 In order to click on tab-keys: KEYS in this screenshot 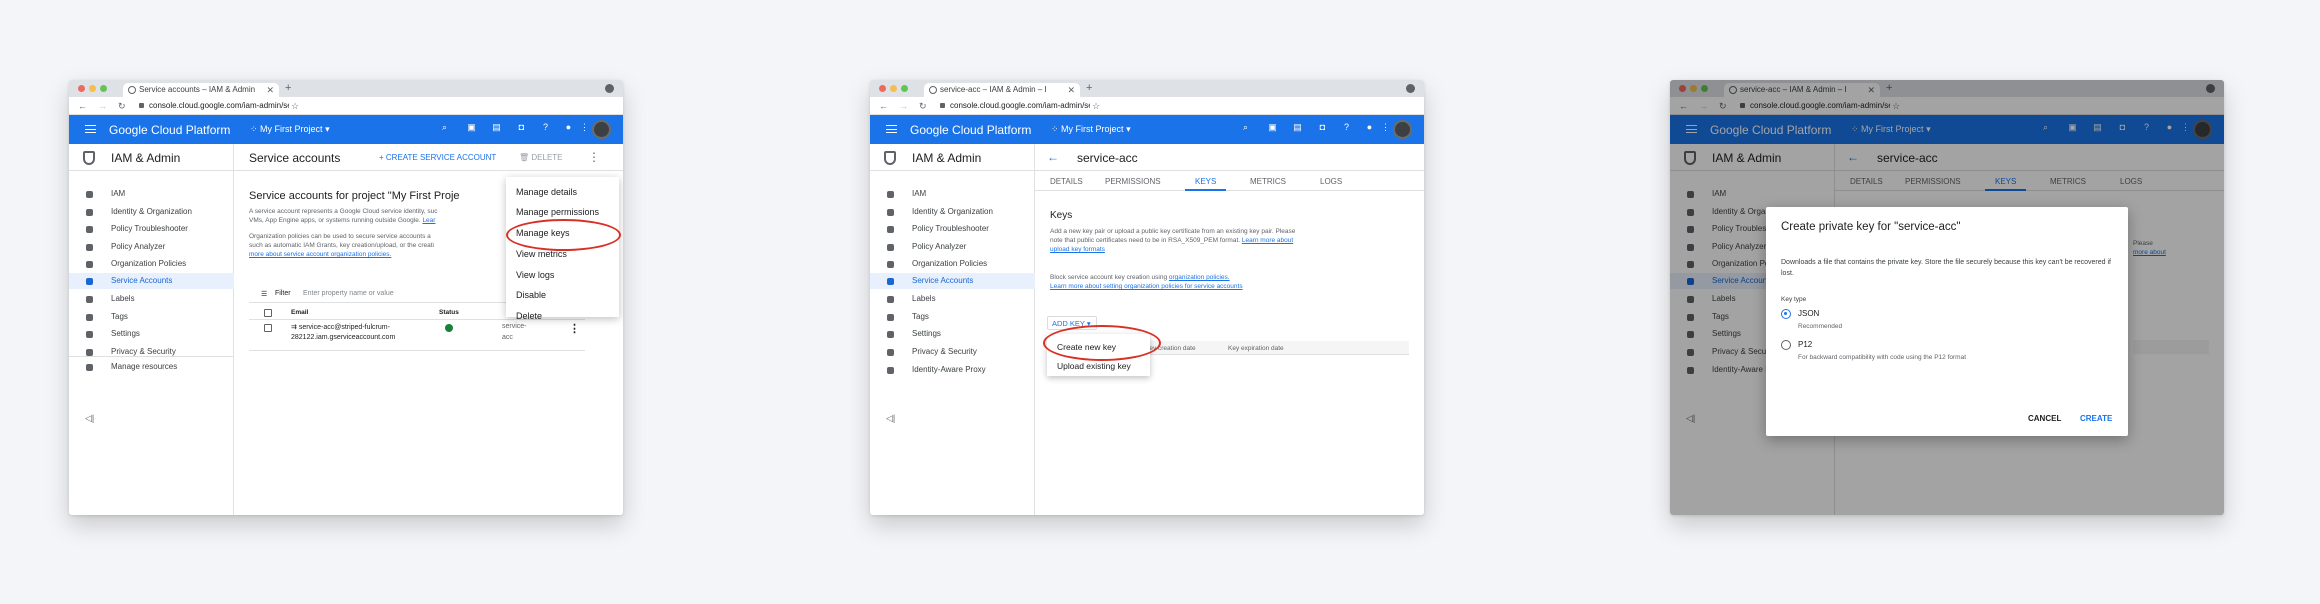, I will do `click(1205, 181)`.